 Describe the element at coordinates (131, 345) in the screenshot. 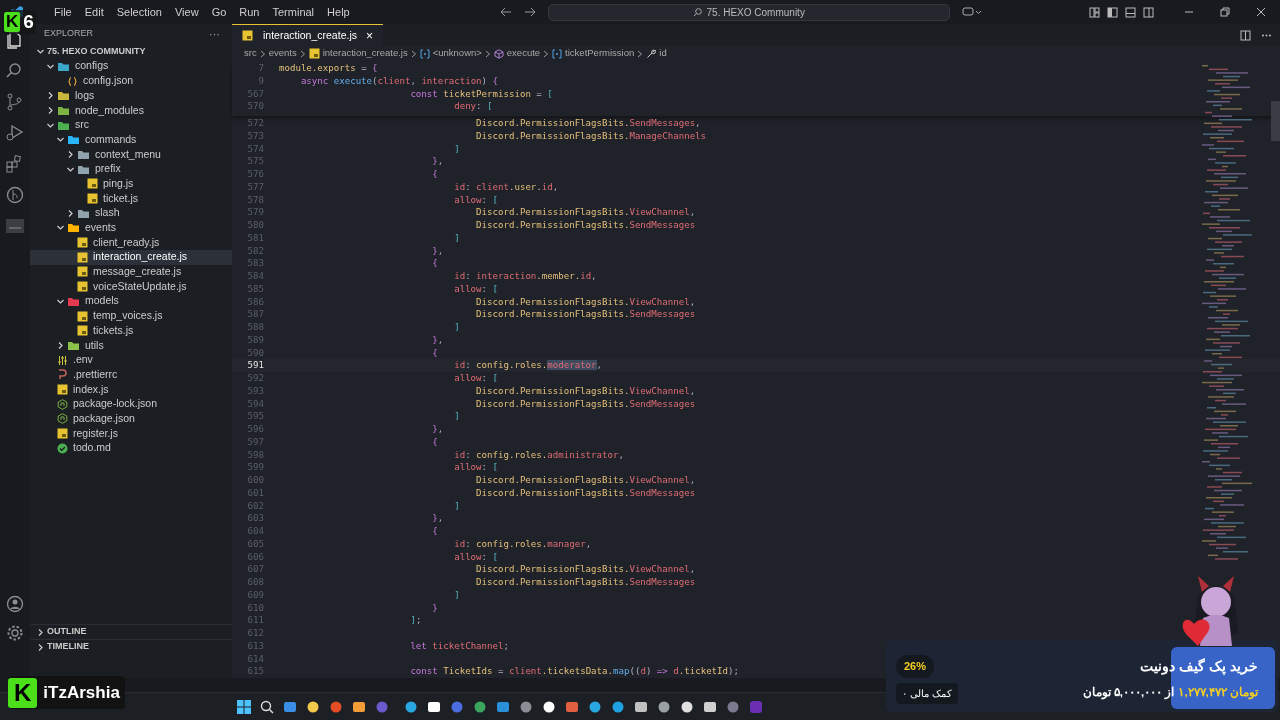

I see `file-tree-item: utils` at that location.